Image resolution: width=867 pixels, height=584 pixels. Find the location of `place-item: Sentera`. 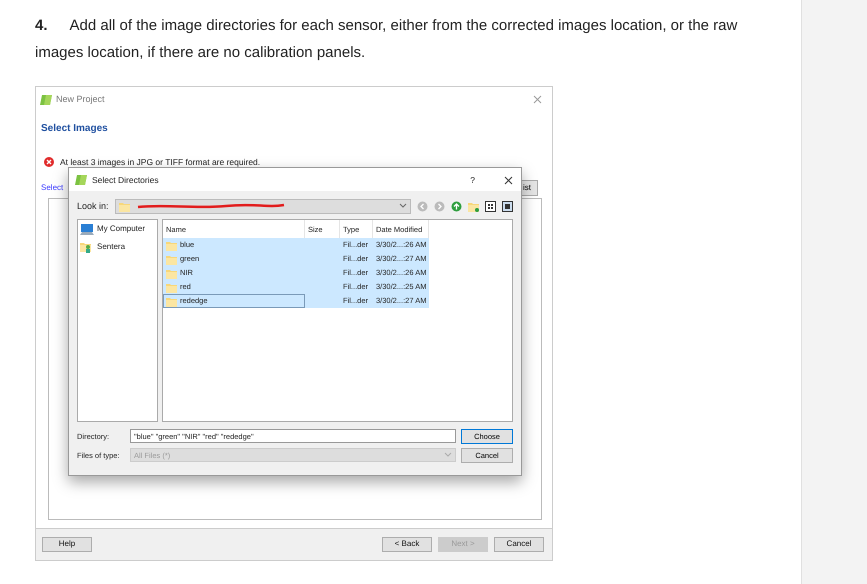

place-item: Sentera is located at coordinates (117, 246).